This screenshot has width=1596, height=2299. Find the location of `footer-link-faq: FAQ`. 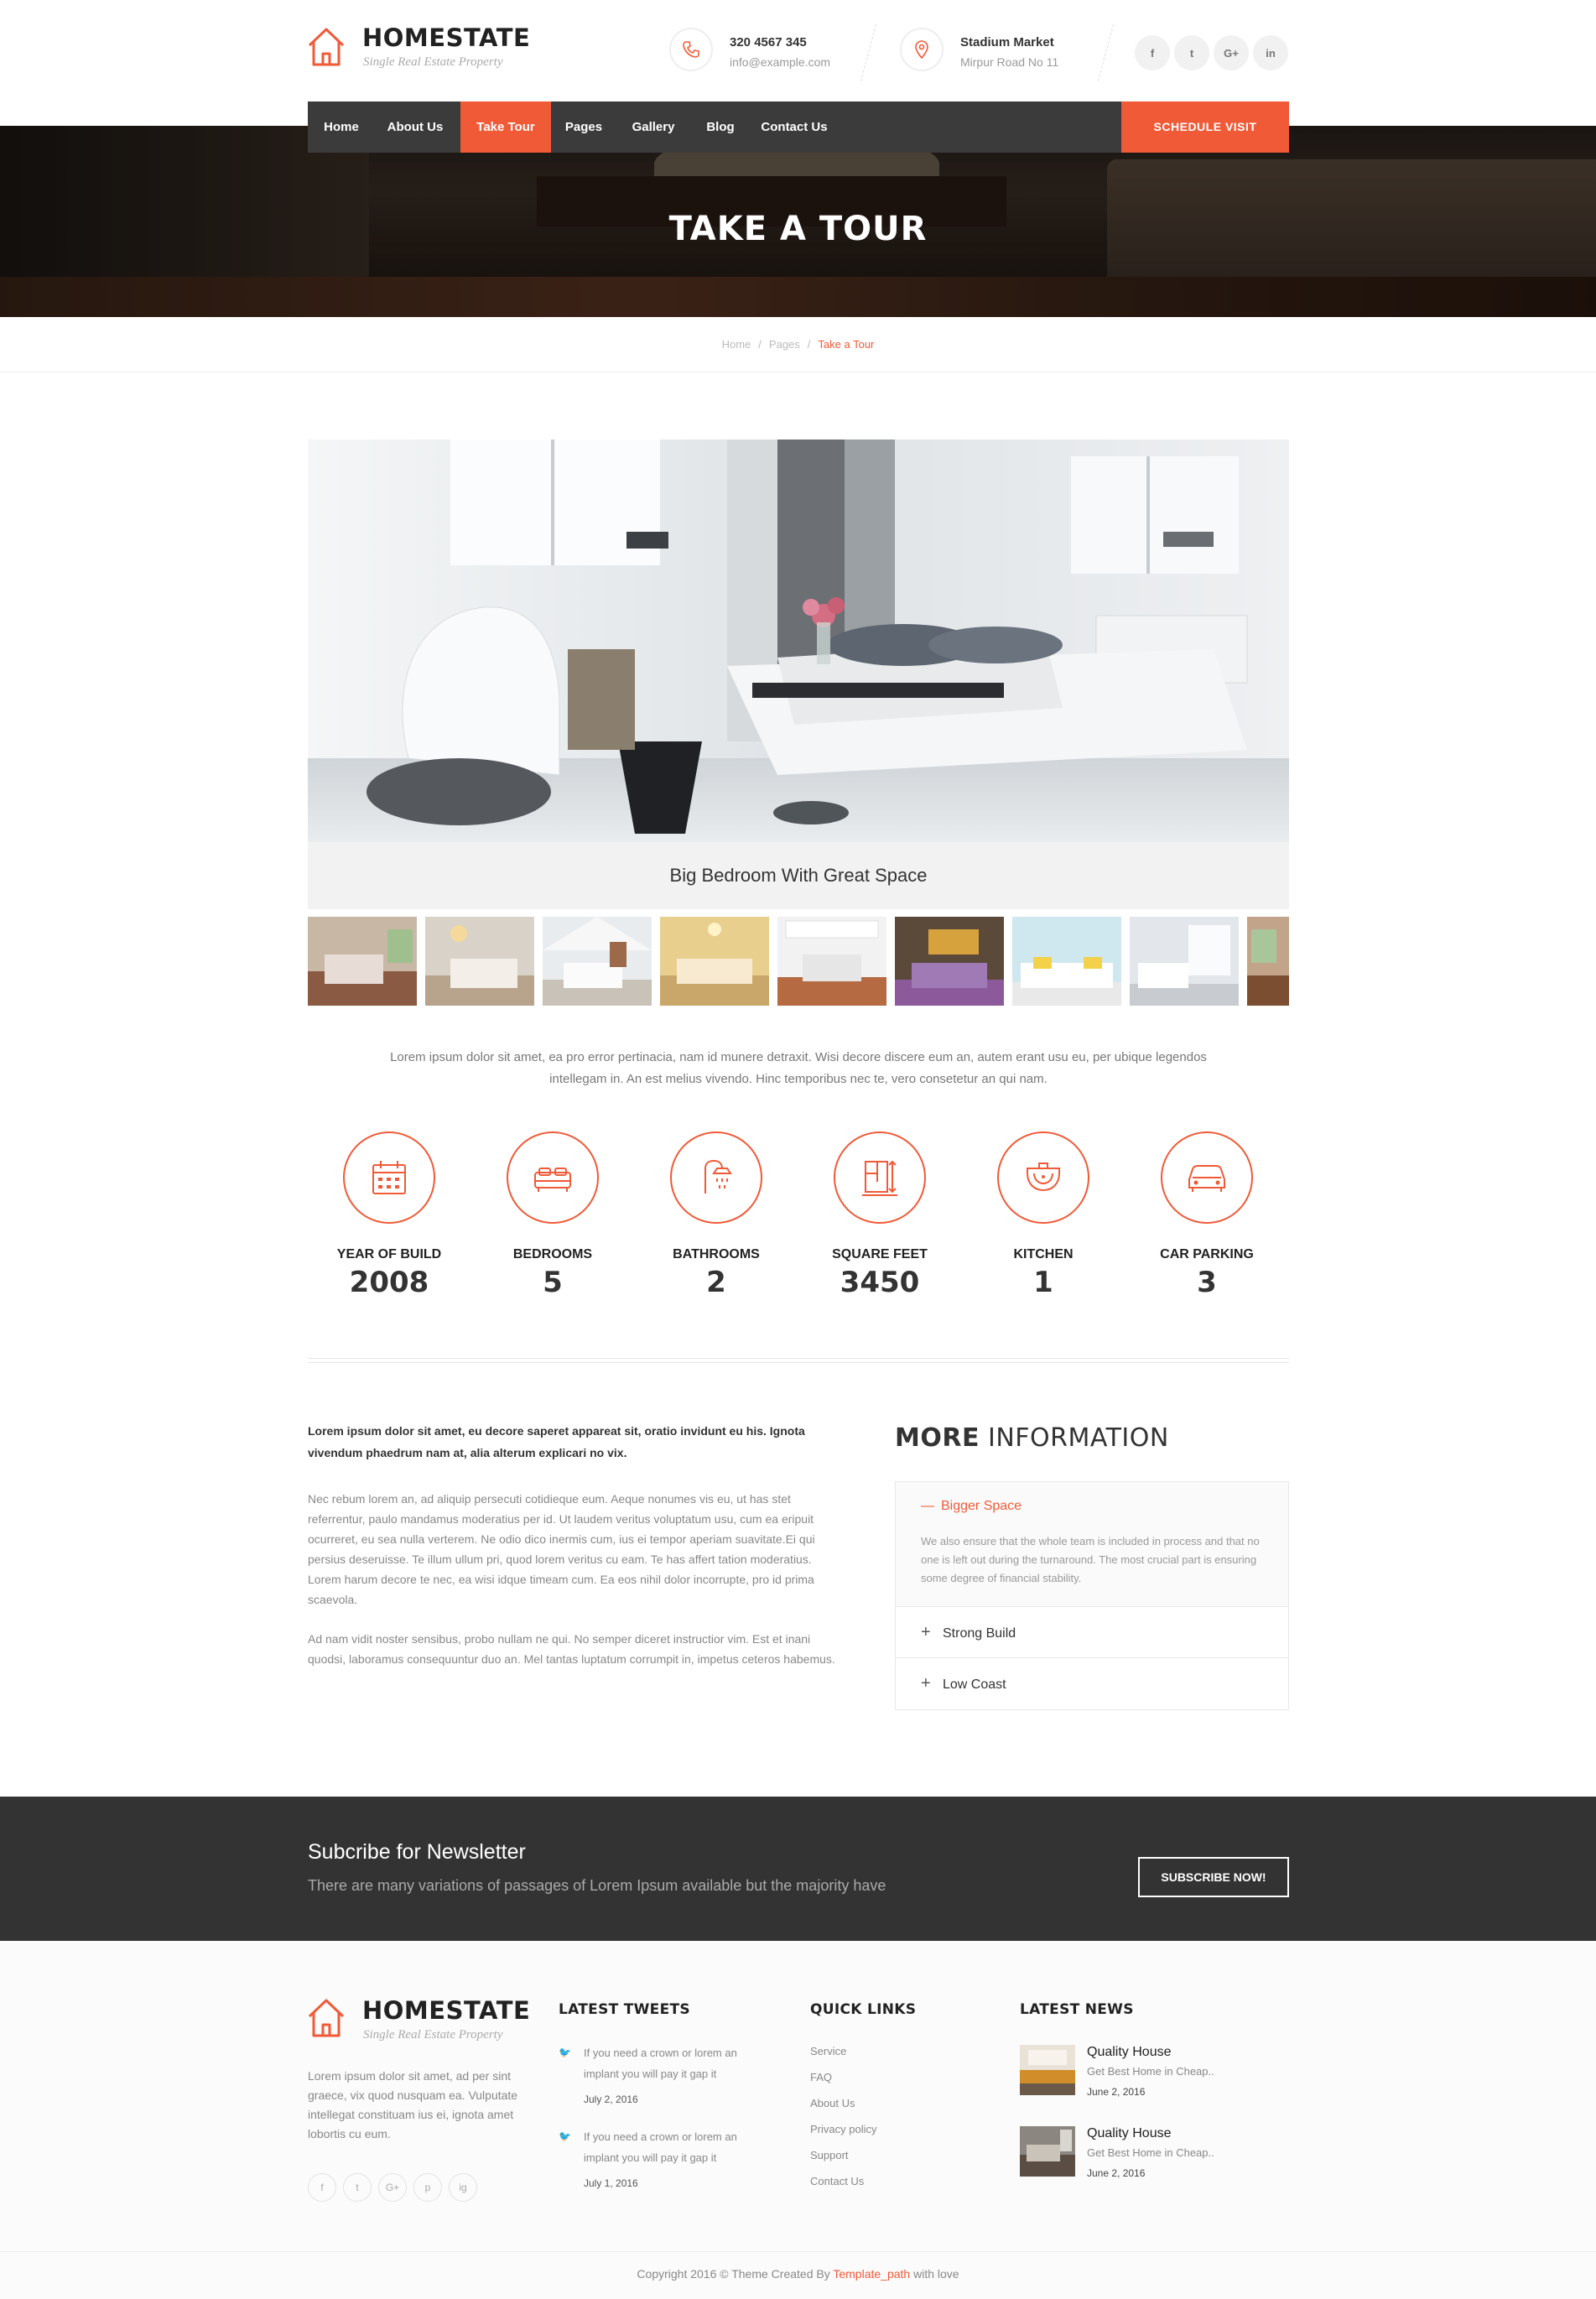

footer-link-faq: FAQ is located at coordinates (821, 2077).